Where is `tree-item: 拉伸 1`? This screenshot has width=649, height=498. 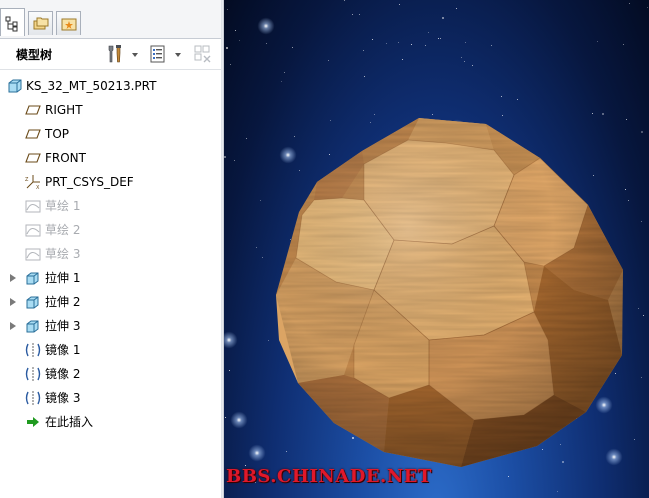
tree-item: 拉伸 1 is located at coordinates (110, 278).